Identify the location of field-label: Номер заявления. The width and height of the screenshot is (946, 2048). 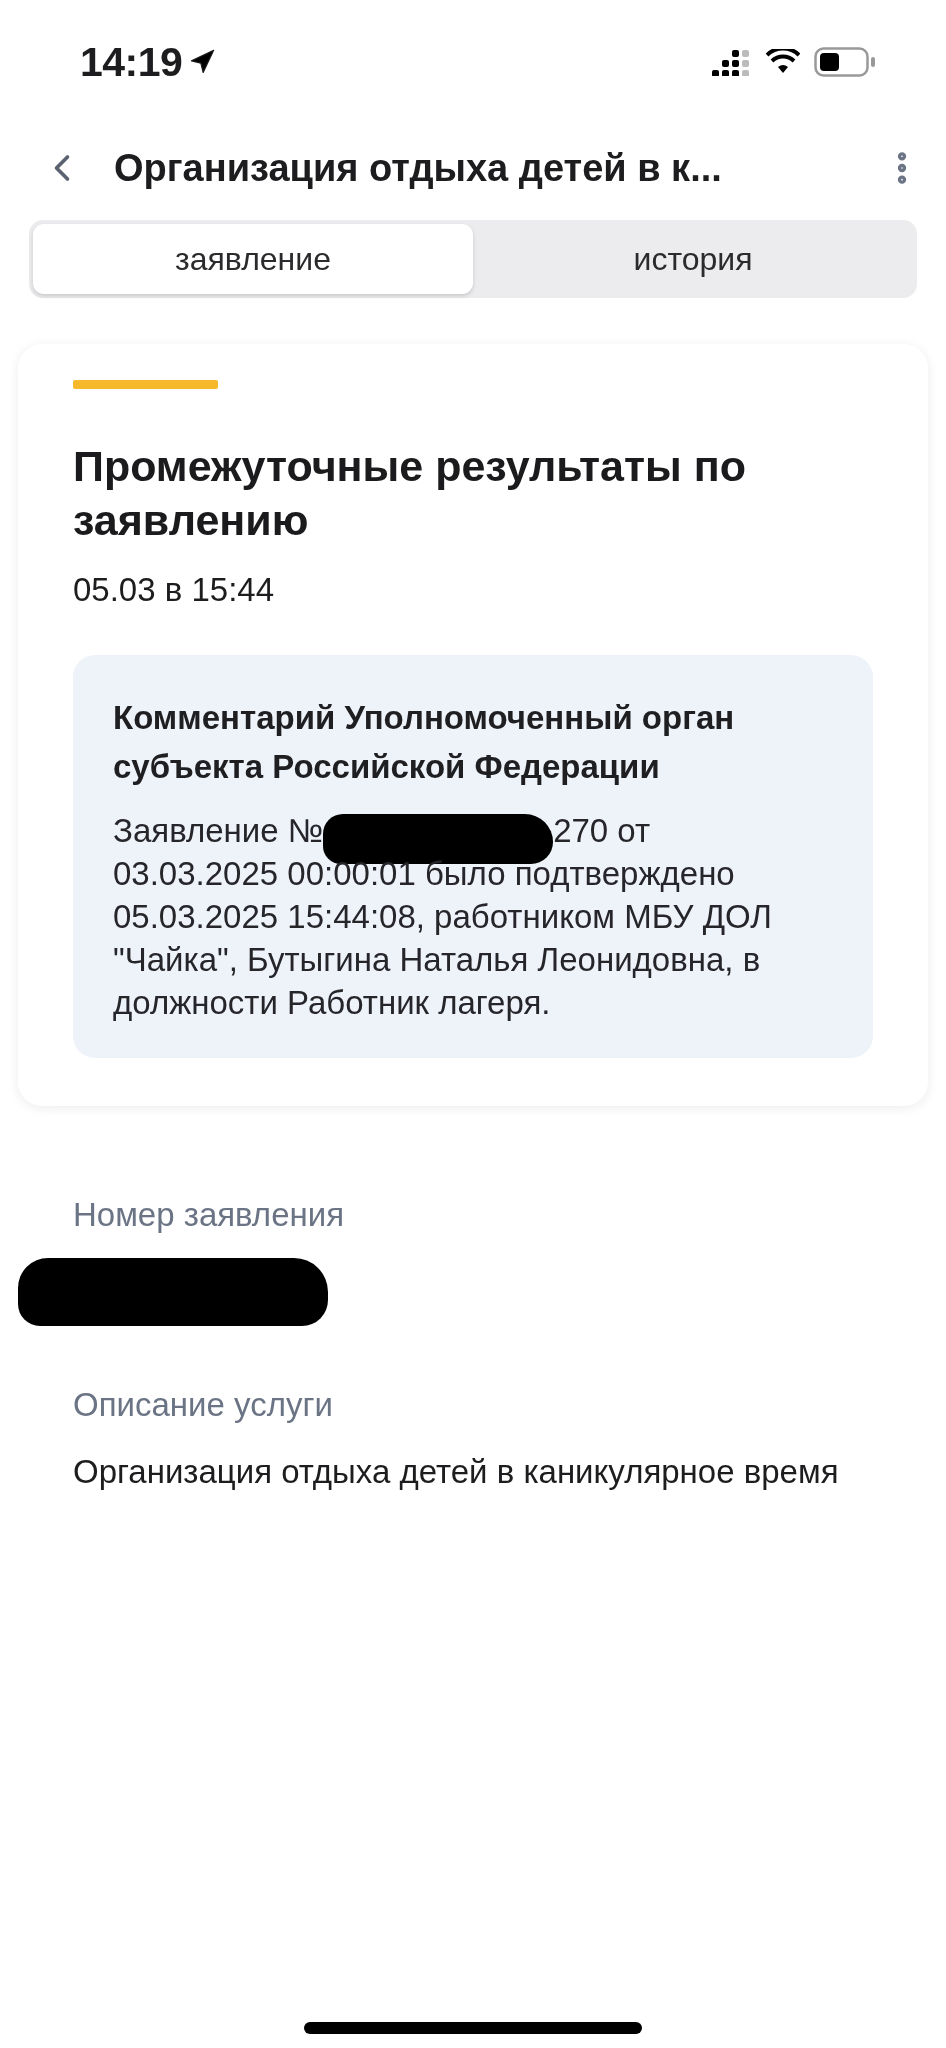
(209, 1215).